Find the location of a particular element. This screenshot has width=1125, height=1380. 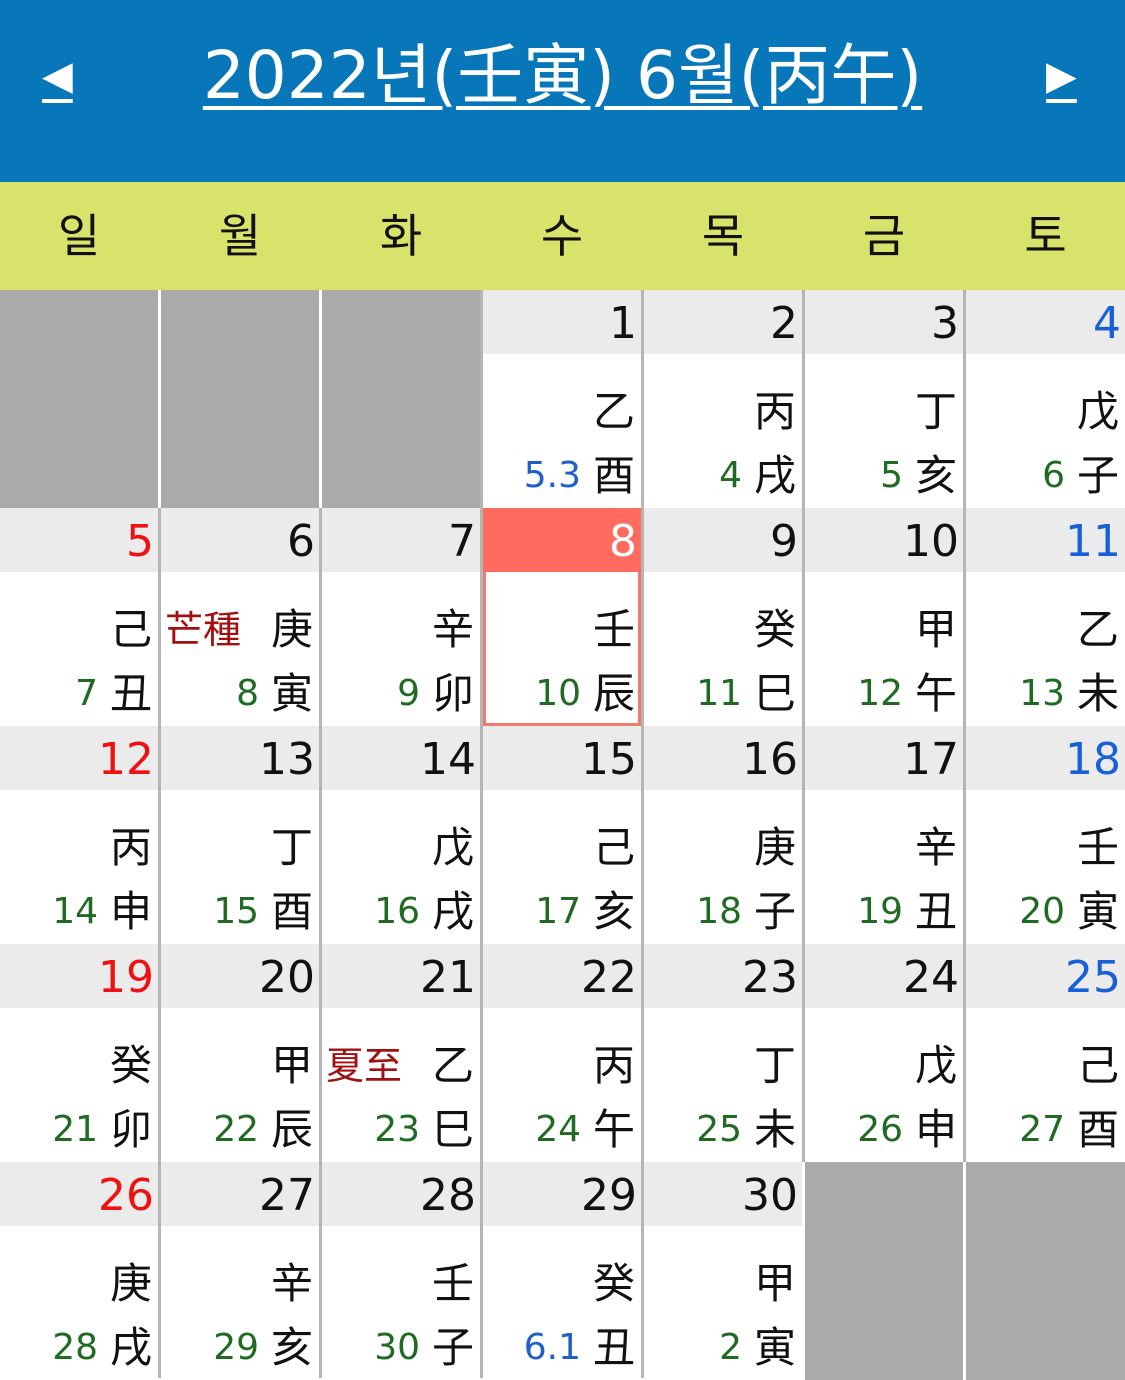

day-cell: 27 辛亥 29 is located at coordinates (240, 1271).